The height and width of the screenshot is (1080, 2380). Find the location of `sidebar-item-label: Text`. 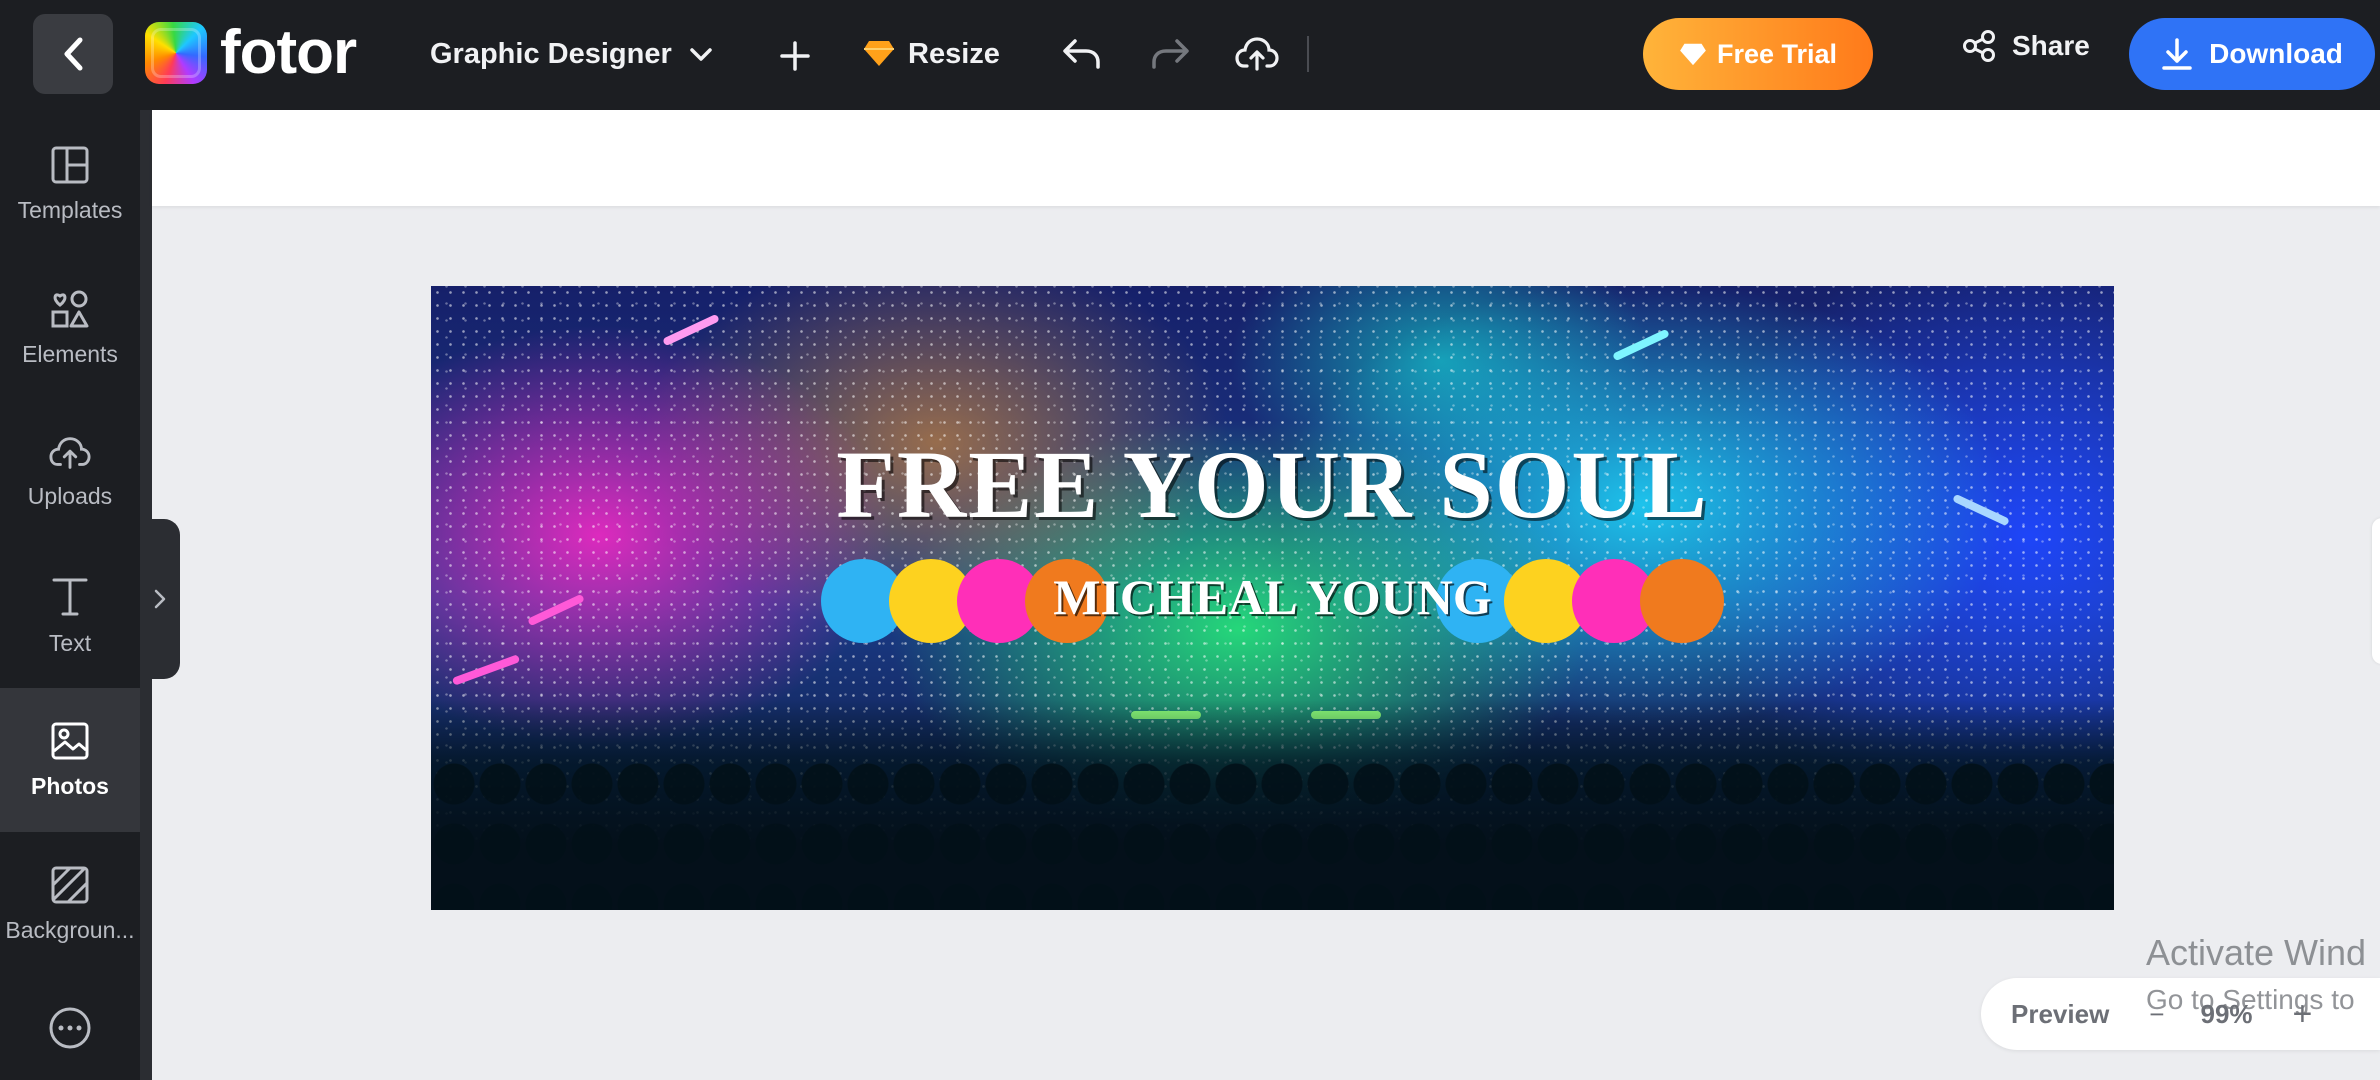

sidebar-item-label: Text is located at coordinates (70, 642).